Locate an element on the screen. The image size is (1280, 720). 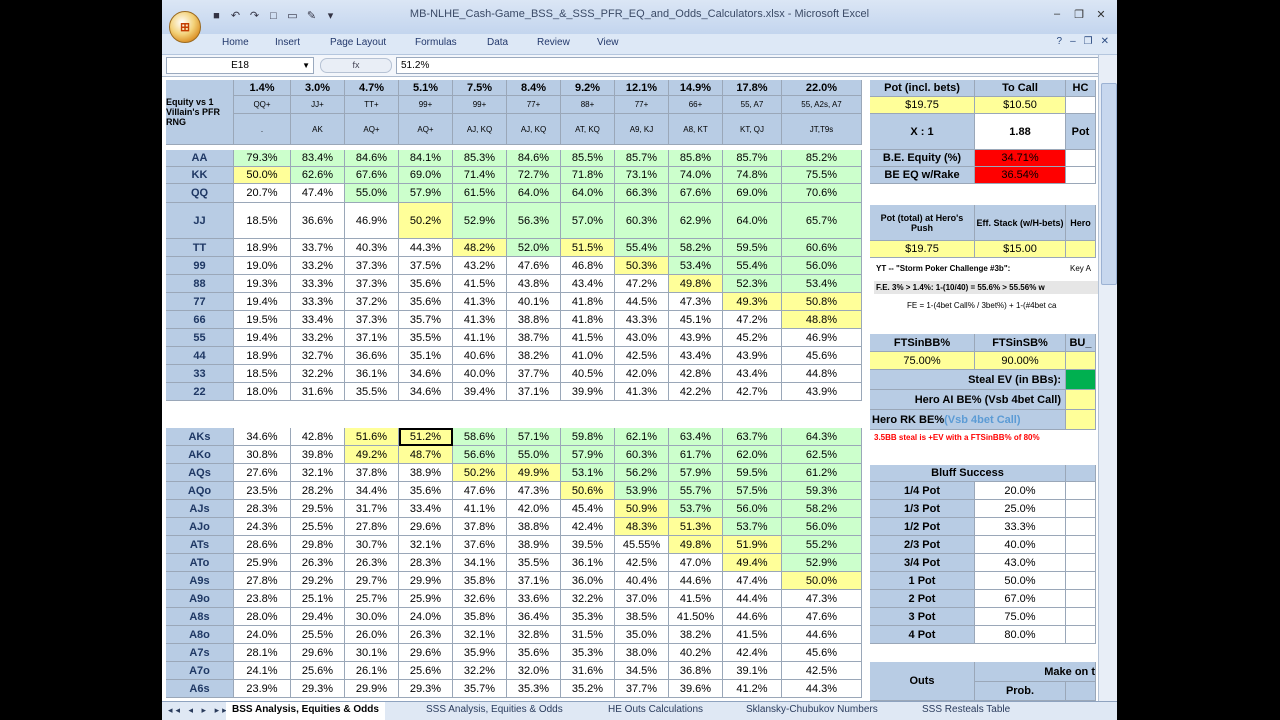
equity-cell: 74.8% is located at coordinates (752, 175).